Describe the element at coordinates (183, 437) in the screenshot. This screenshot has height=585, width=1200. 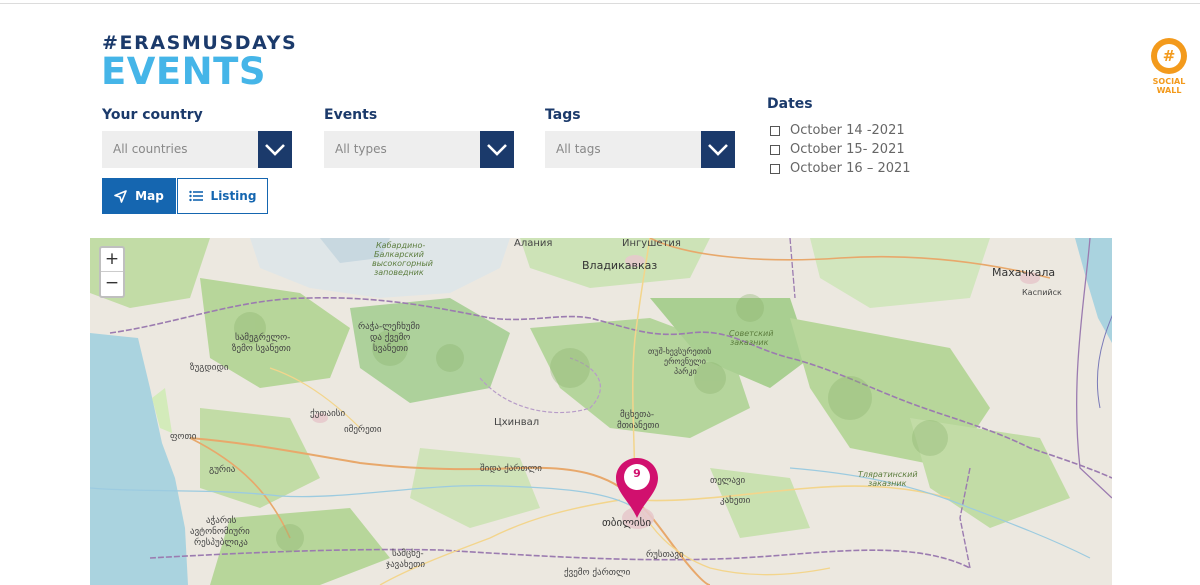
I see `map-label-poti: ფოთი` at that location.